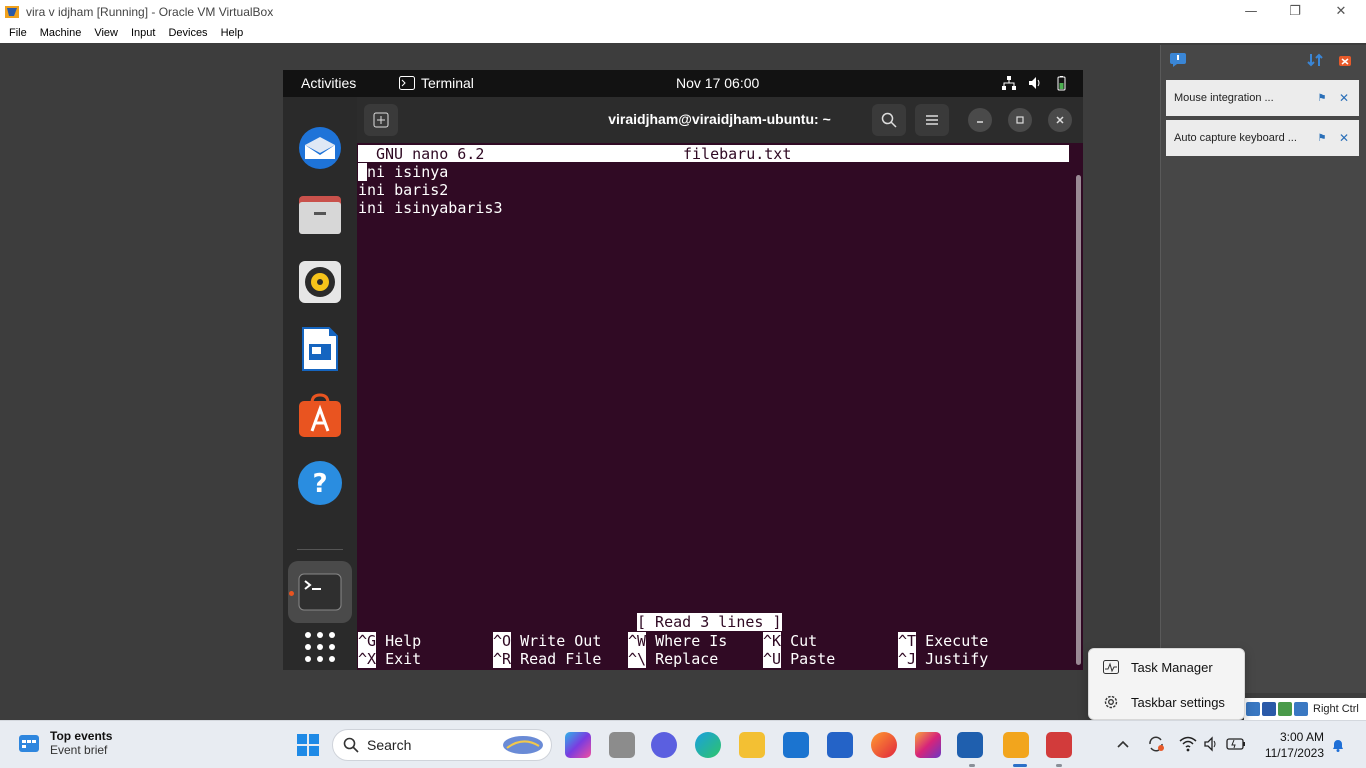  I want to click on app-name: Terminal, so click(447, 83).